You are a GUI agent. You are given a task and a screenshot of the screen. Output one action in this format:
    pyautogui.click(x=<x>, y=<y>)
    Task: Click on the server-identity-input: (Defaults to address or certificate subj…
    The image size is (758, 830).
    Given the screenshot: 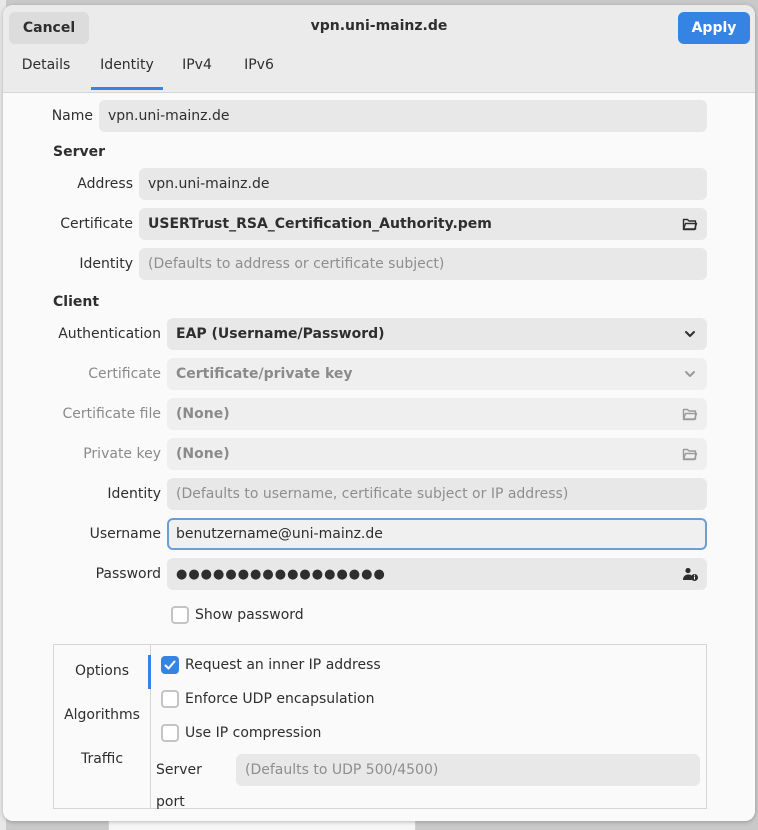 What is the action you would take?
    pyautogui.click(x=423, y=264)
    